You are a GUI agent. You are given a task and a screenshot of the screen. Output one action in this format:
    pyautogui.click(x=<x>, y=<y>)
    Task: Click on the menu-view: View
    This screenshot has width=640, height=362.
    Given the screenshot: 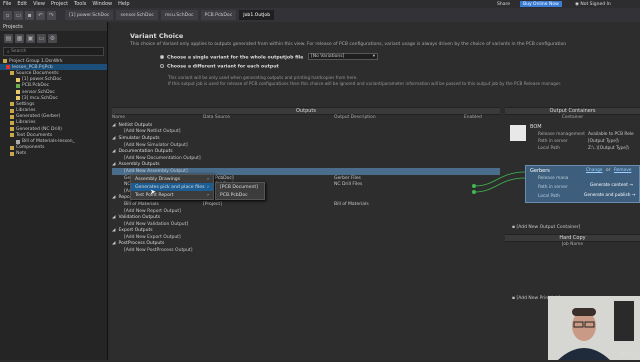 What is the action you would take?
    pyautogui.click(x=39, y=4)
    